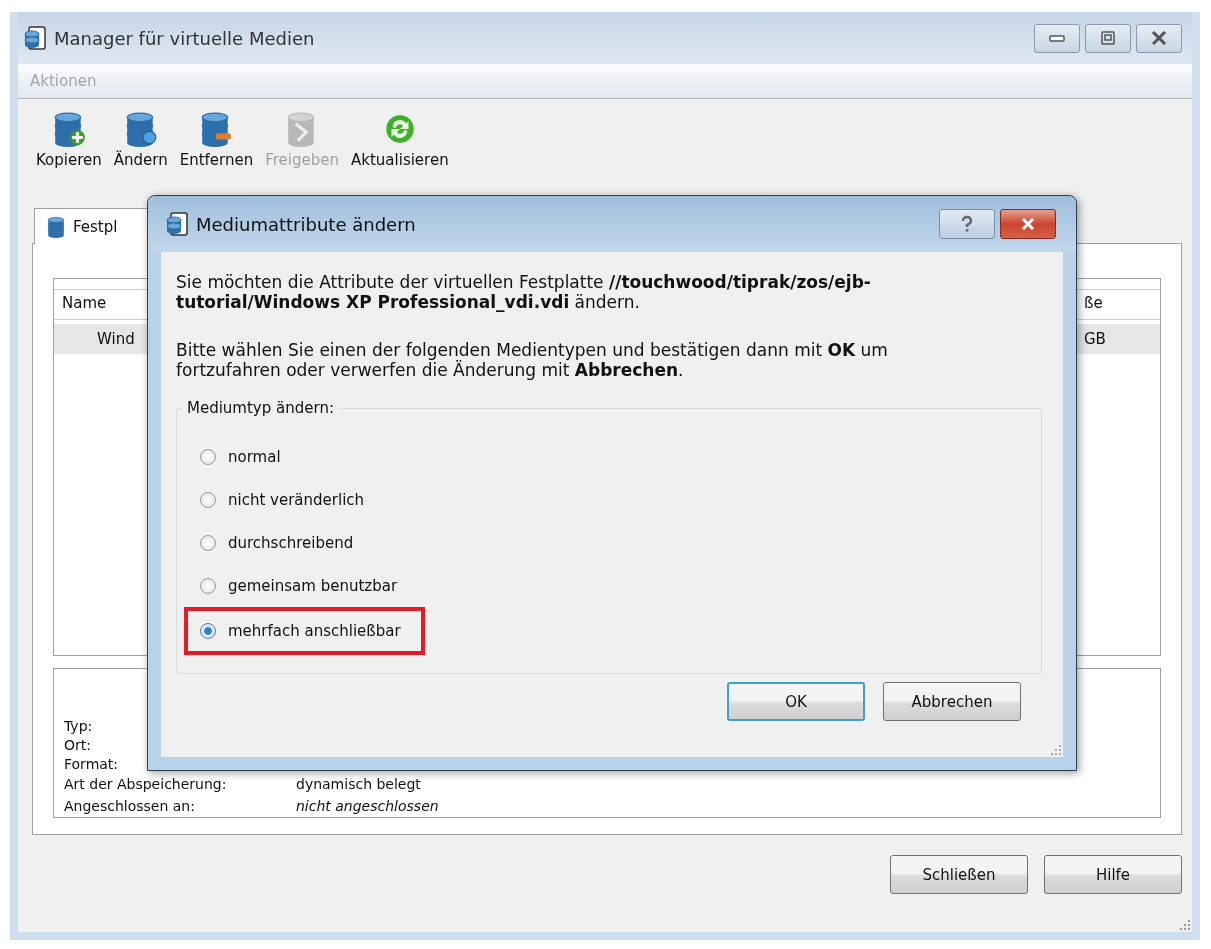  I want to click on option-label: durchschreibend, so click(291, 542).